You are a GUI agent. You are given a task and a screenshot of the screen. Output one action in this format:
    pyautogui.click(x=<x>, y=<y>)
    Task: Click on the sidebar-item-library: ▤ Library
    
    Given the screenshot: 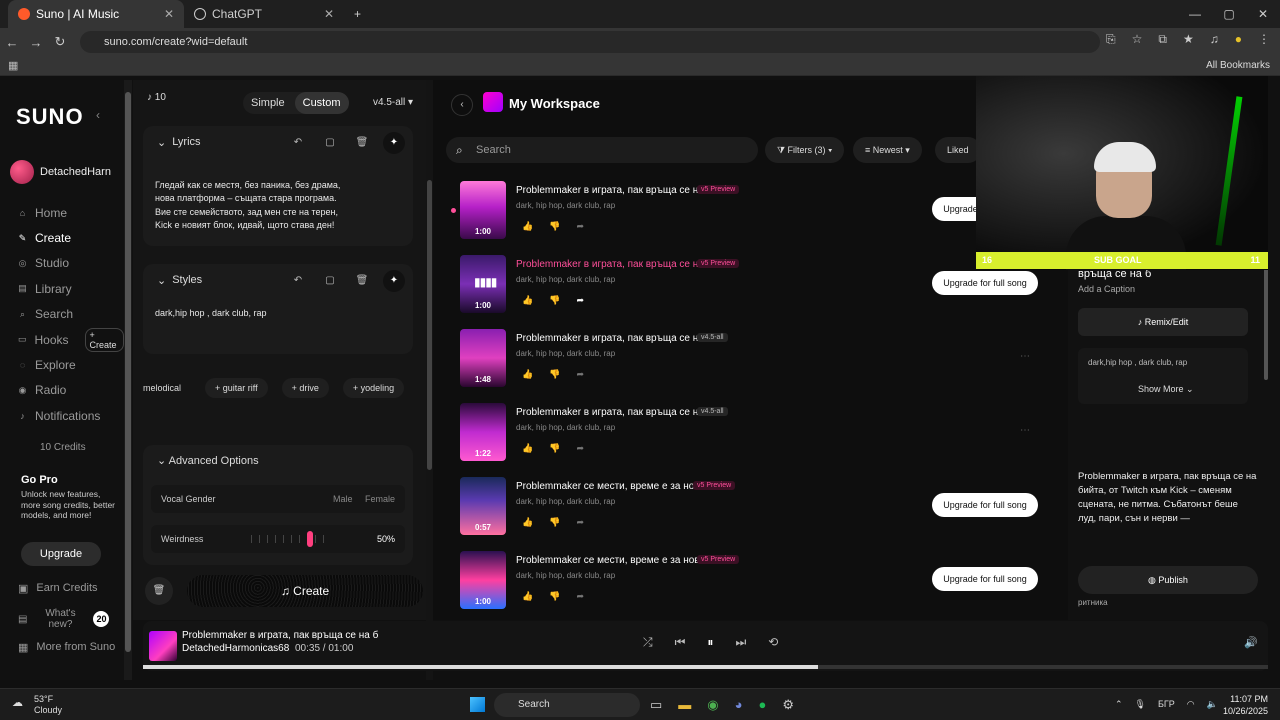 What is the action you would take?
    pyautogui.click(x=71, y=288)
    